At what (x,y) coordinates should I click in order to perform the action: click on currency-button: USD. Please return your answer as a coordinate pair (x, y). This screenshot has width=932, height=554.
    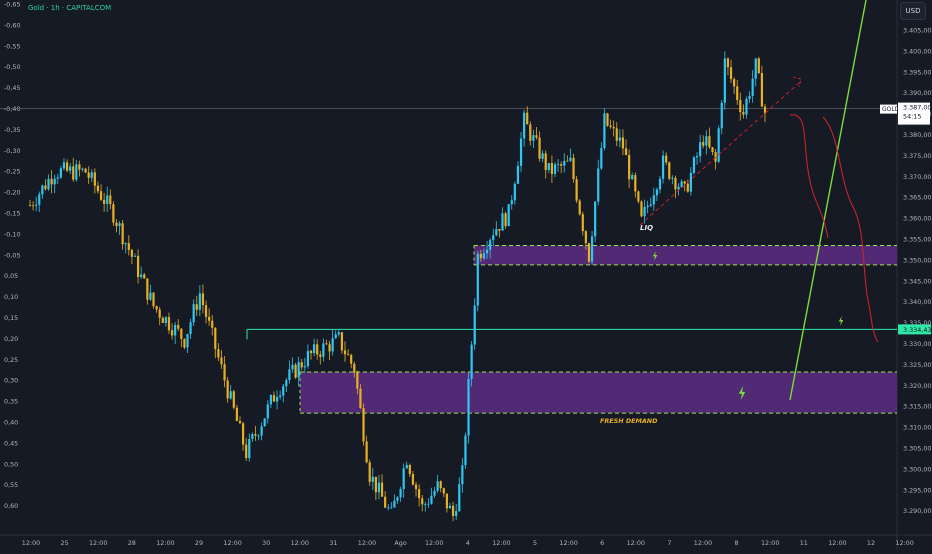
    Looking at the image, I should click on (913, 11).